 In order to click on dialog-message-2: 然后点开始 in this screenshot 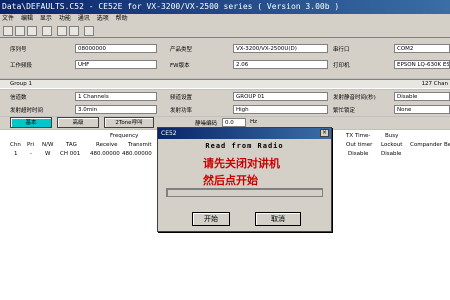, I will do `click(230, 180)`.